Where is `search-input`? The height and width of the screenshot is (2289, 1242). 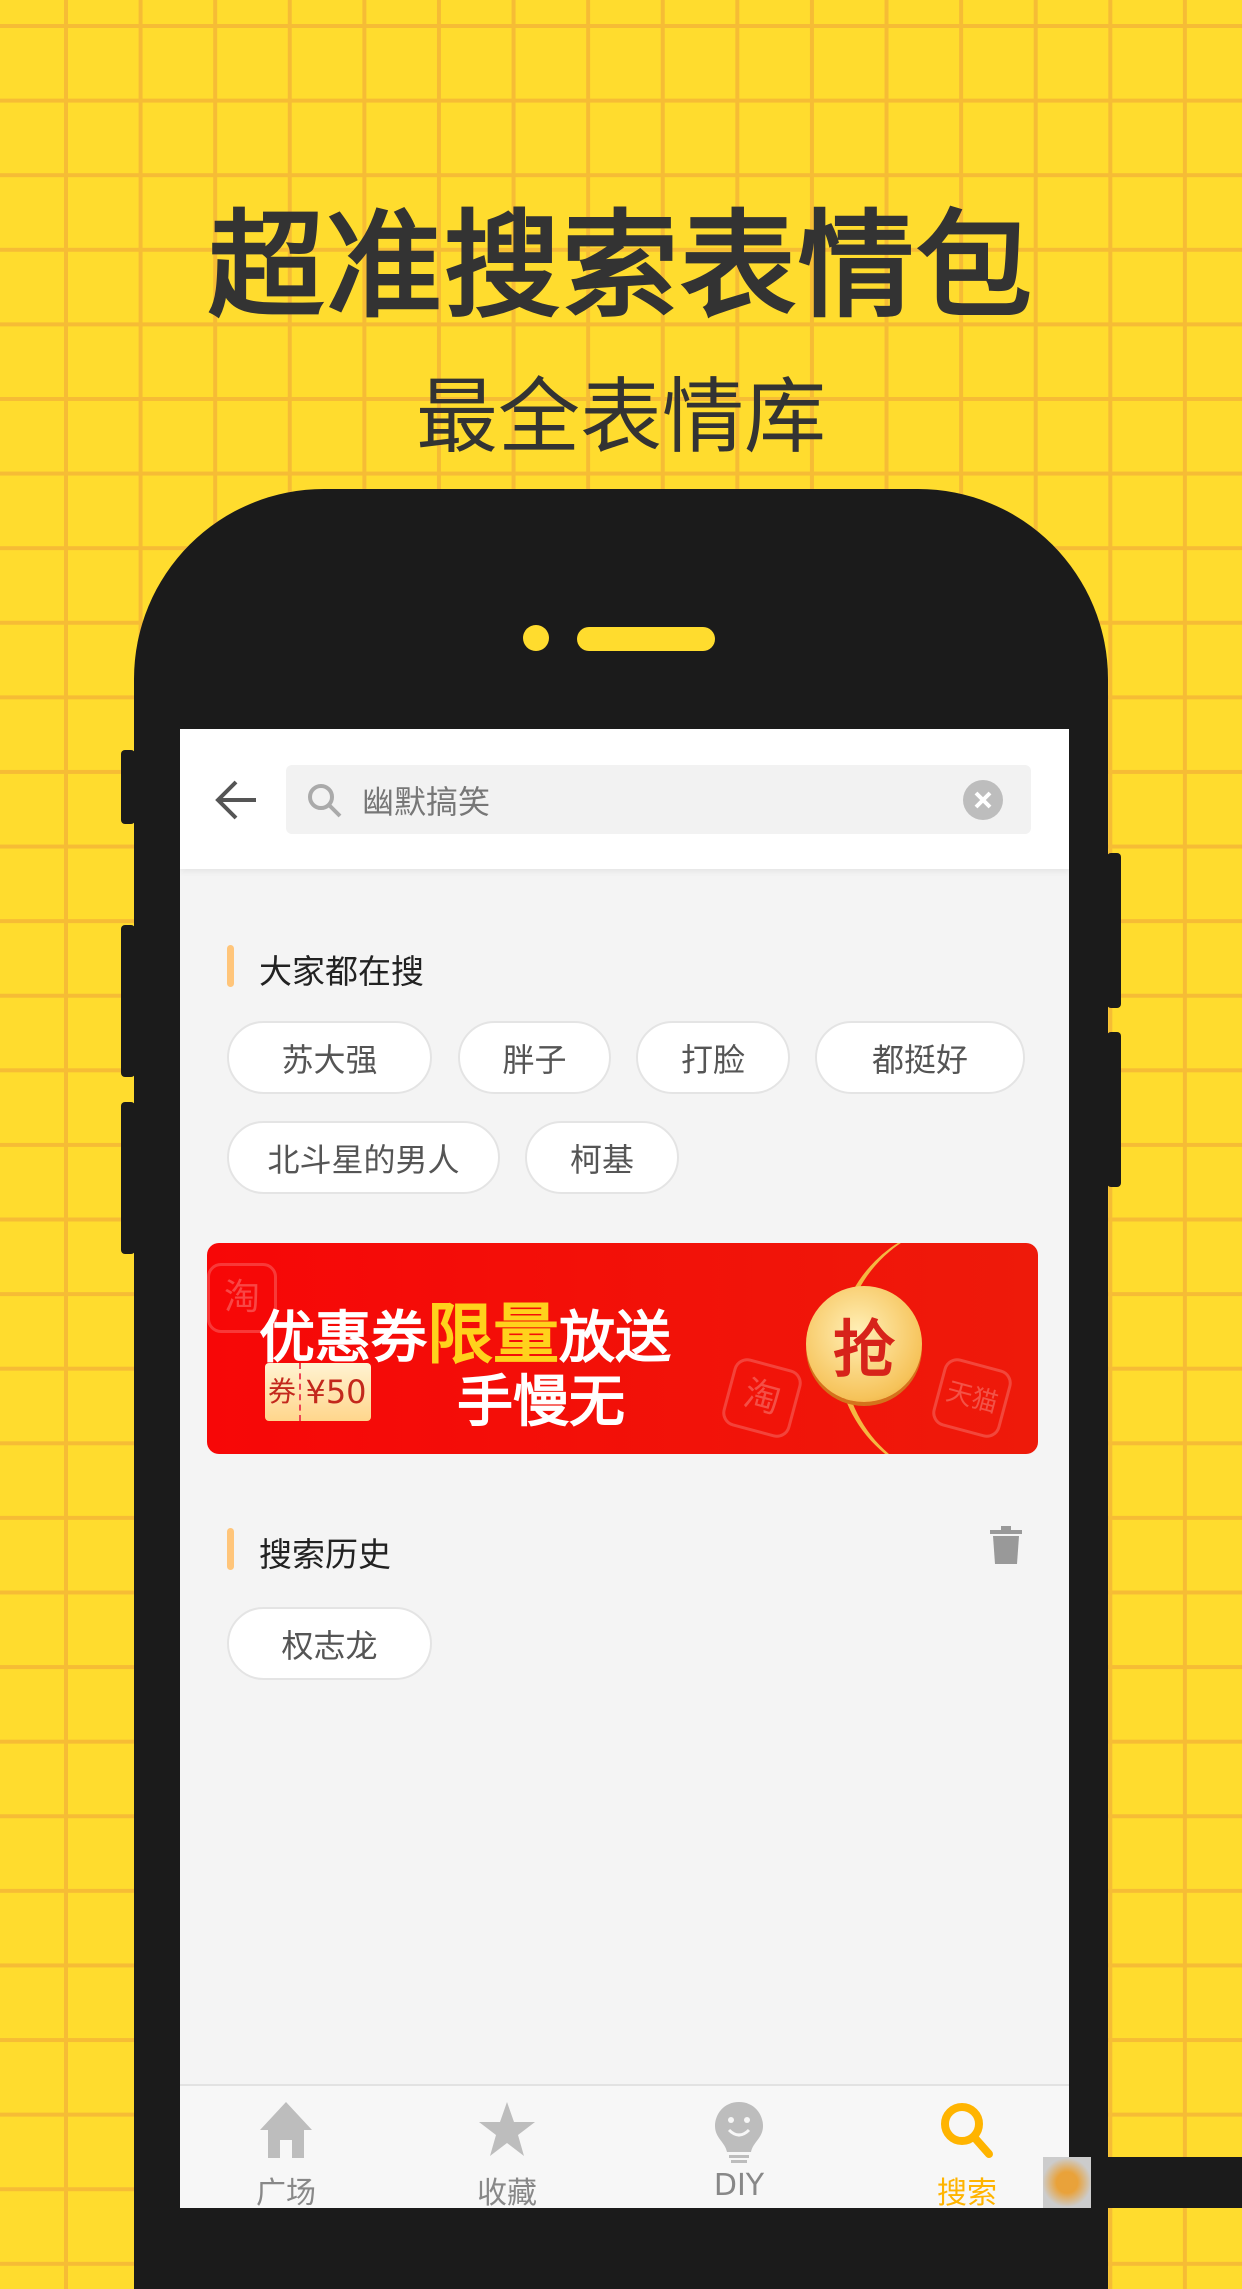 search-input is located at coordinates (642, 799).